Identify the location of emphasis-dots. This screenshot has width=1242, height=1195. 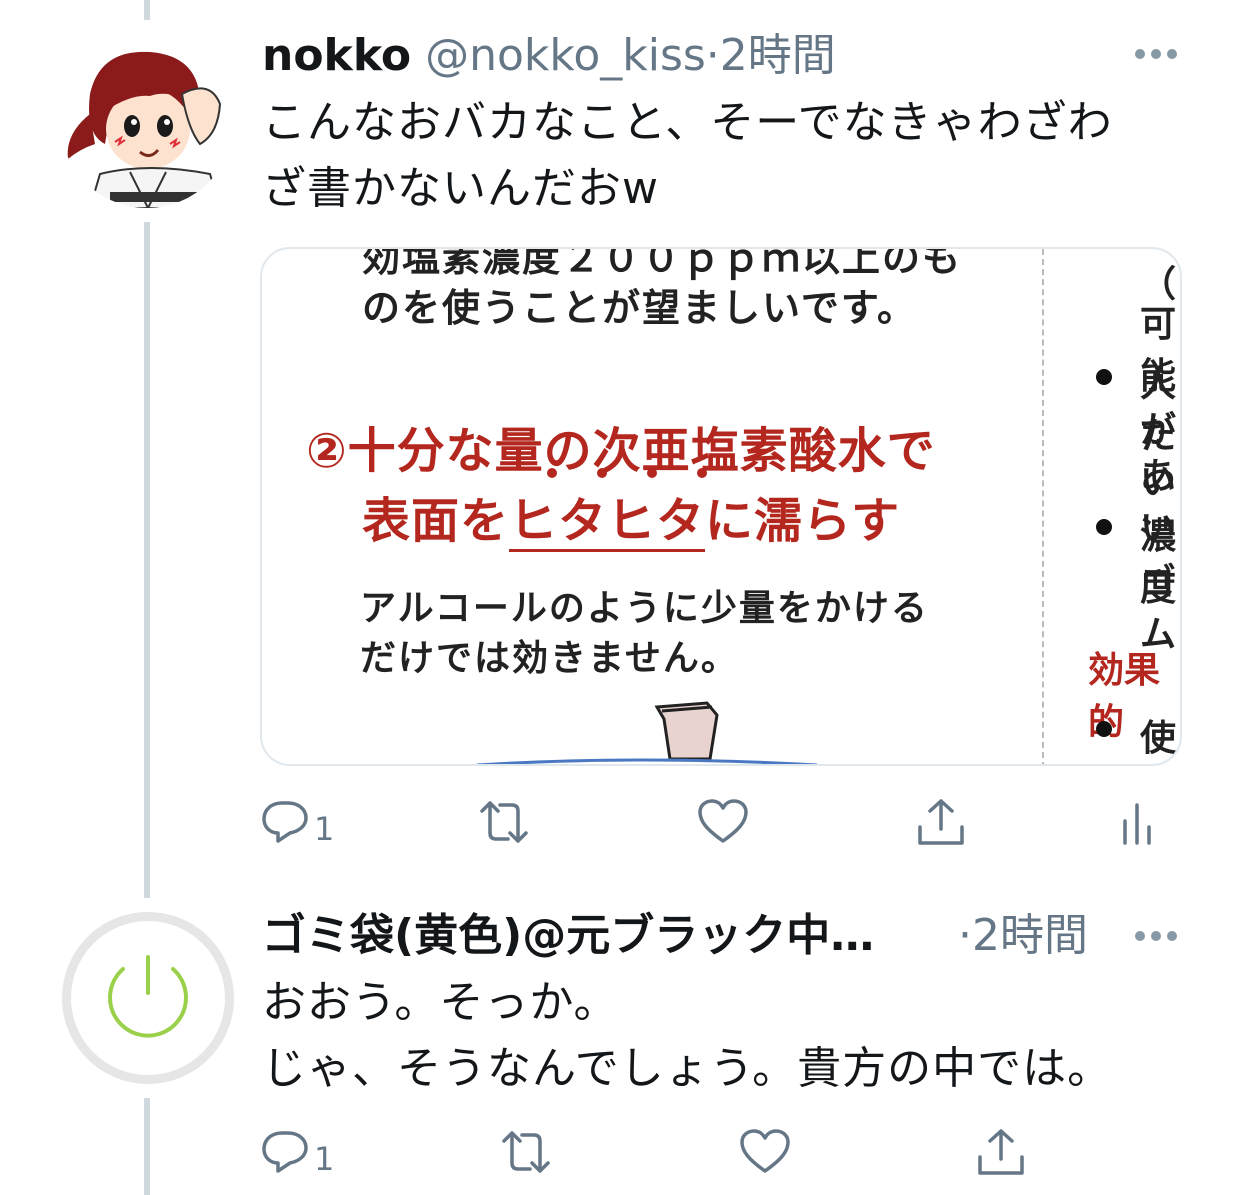
(627, 473).